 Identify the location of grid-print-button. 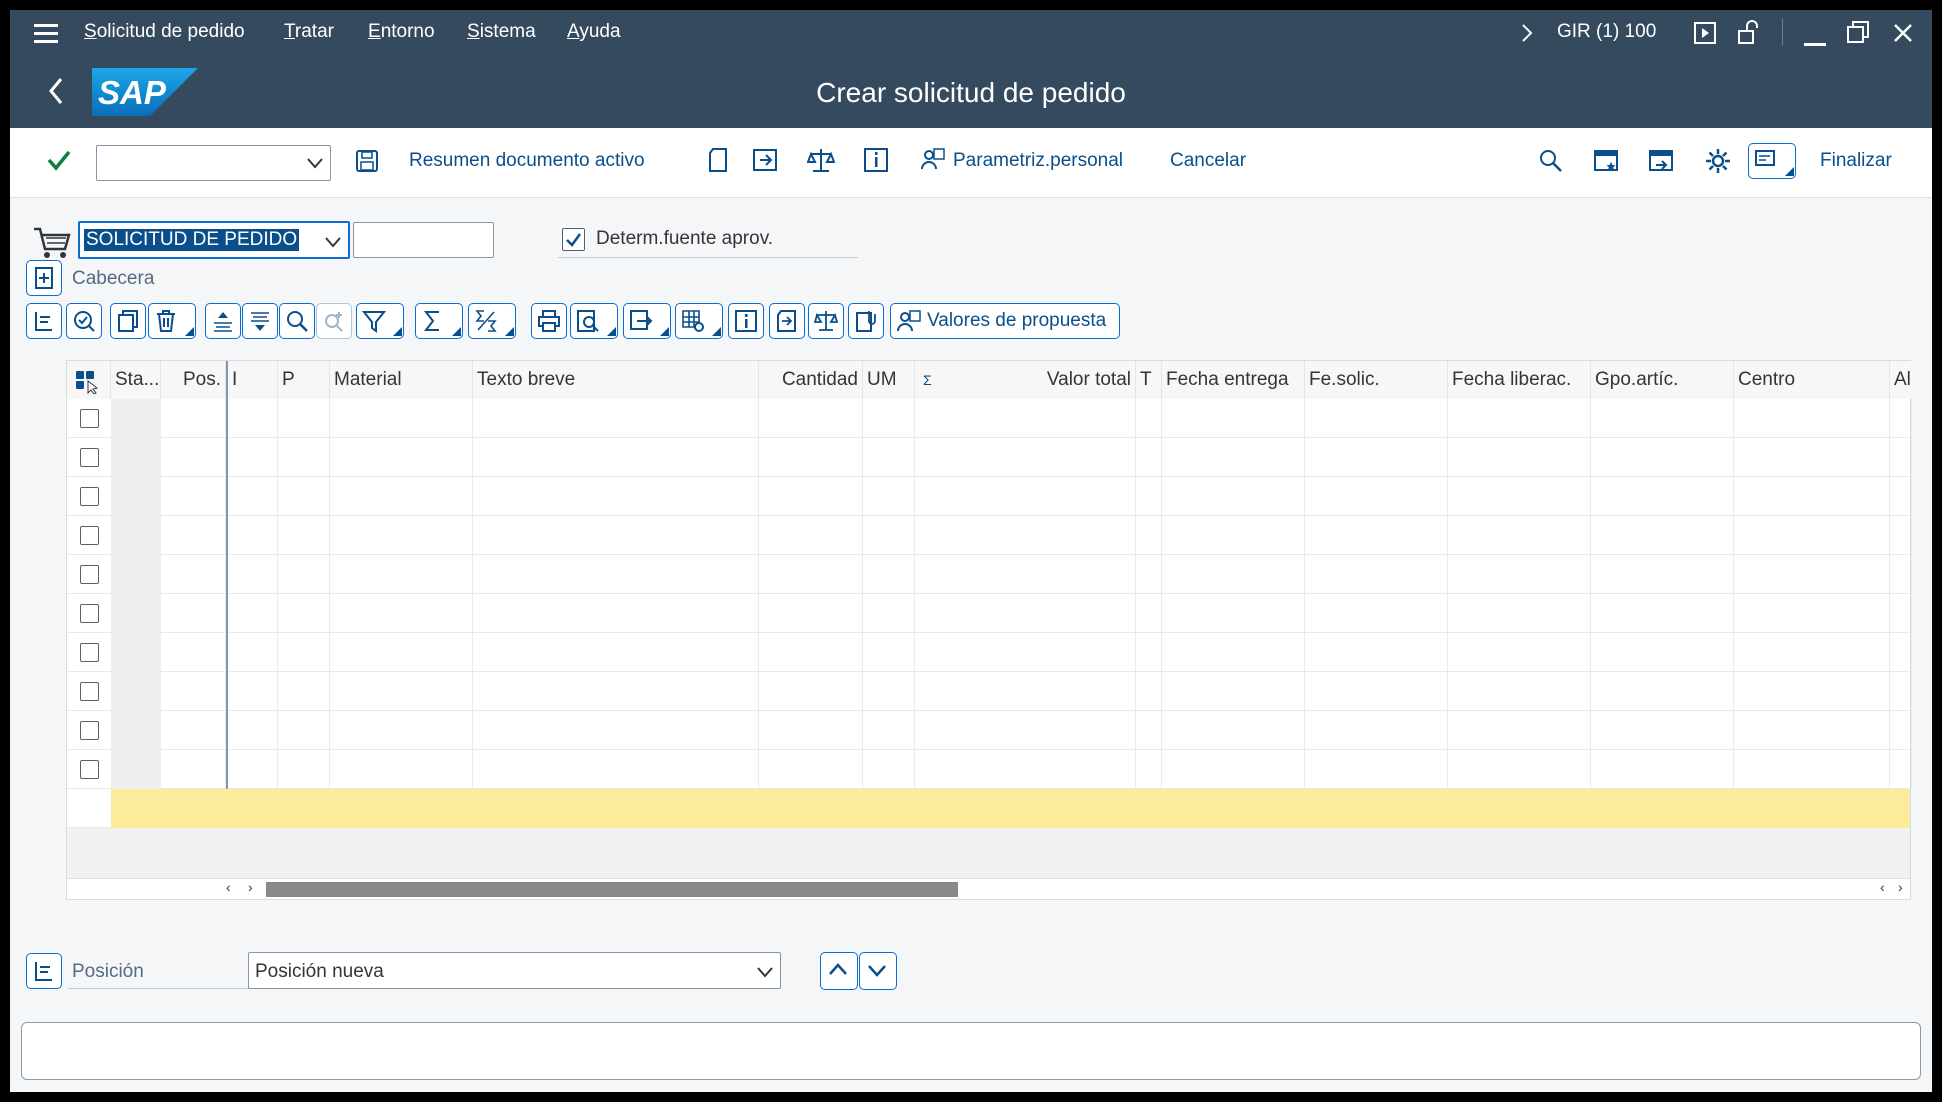
(549, 321).